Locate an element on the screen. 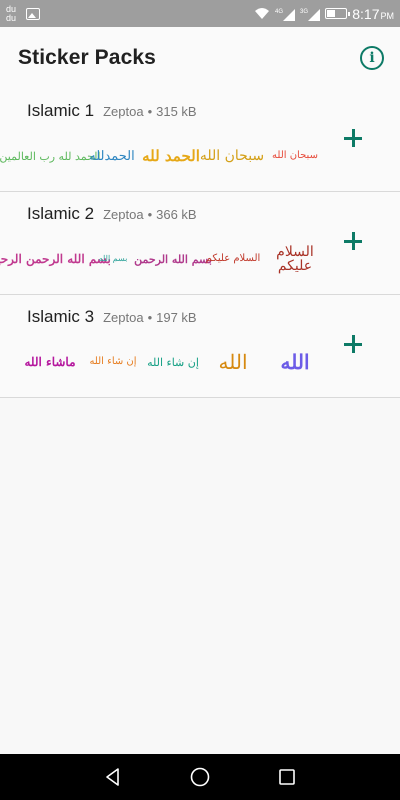  pack-meta: Zeptoa • 197 kB is located at coordinates (150, 317).